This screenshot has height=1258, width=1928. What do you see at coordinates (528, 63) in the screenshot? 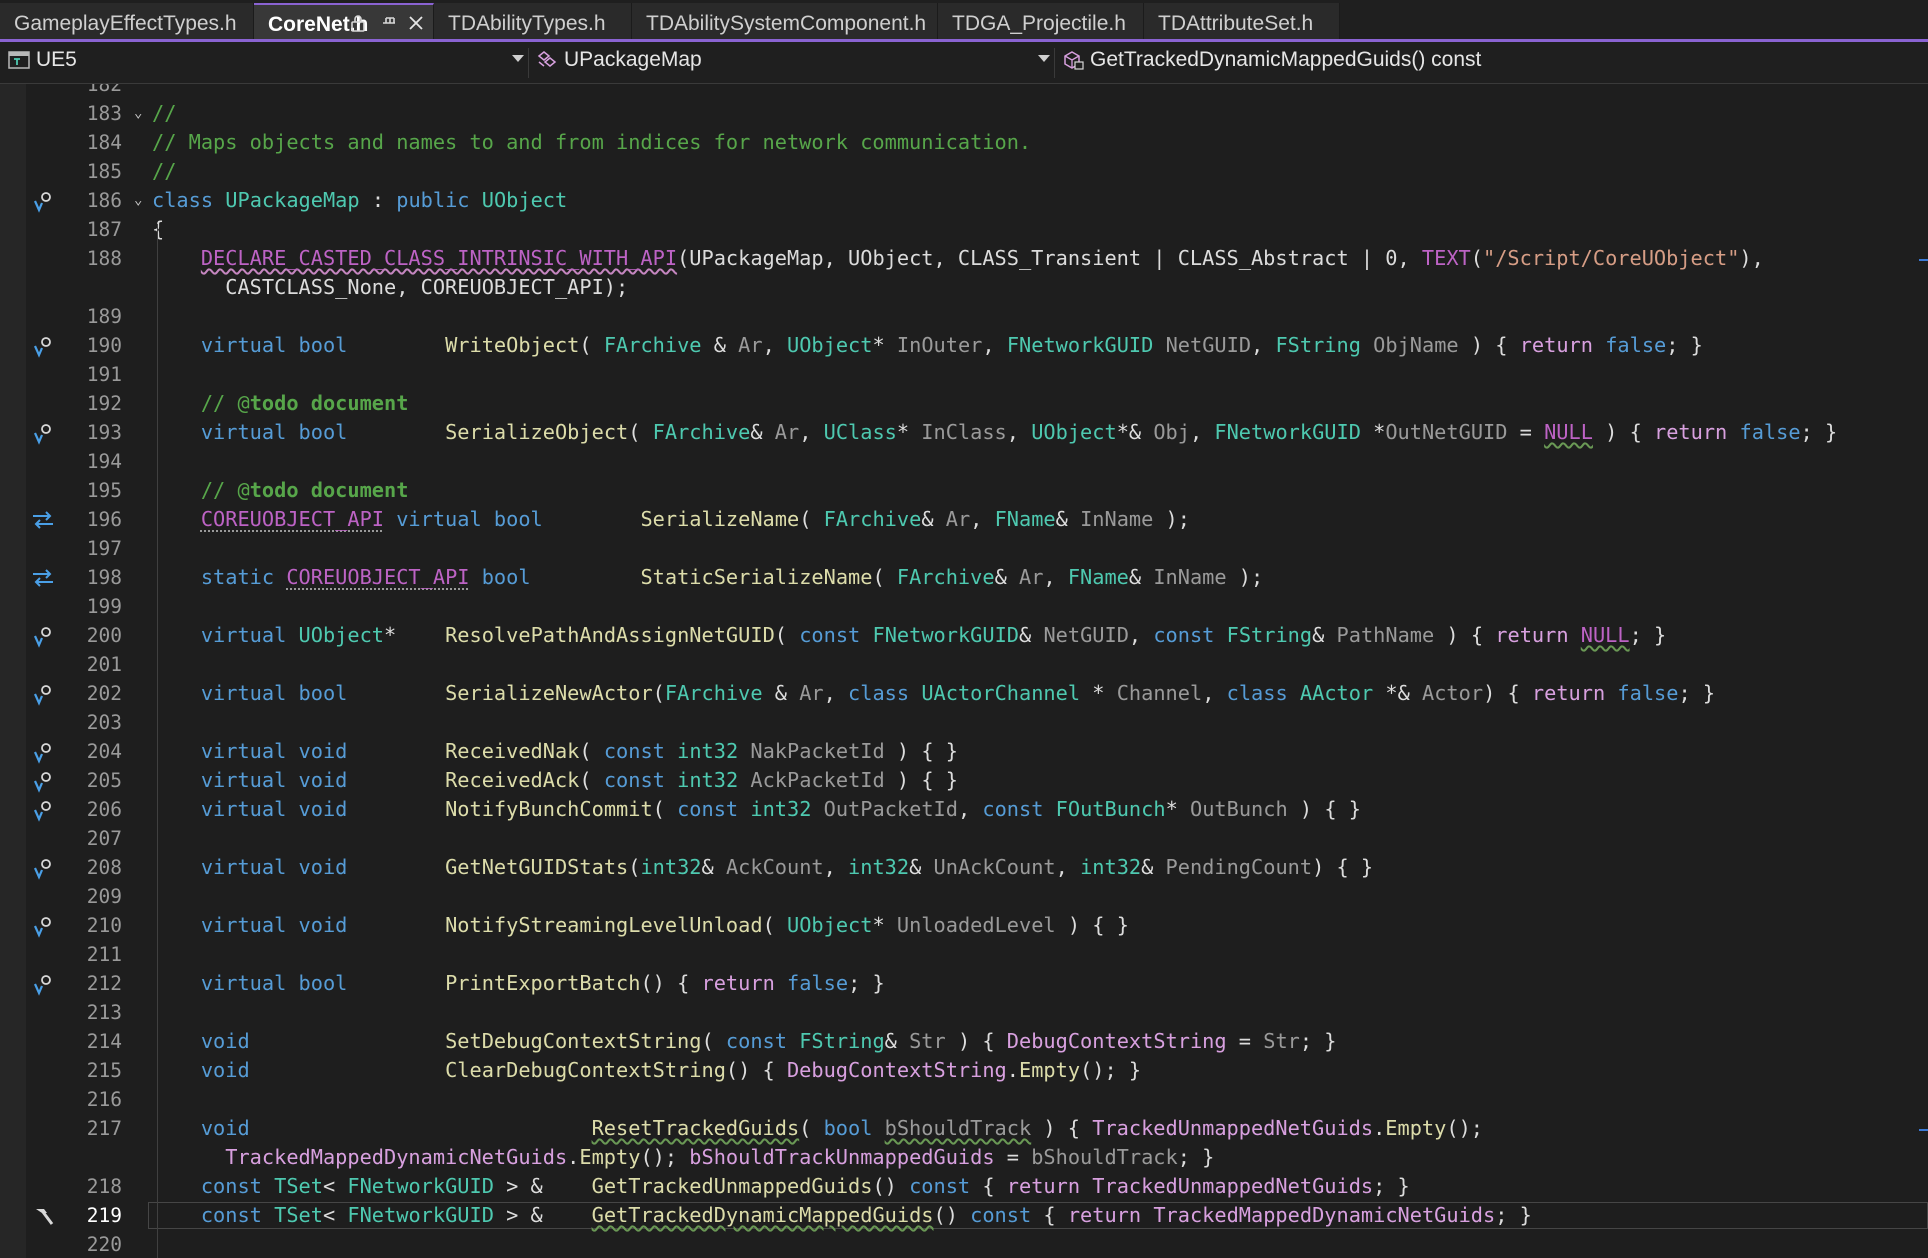
I see `divider` at bounding box center [528, 63].